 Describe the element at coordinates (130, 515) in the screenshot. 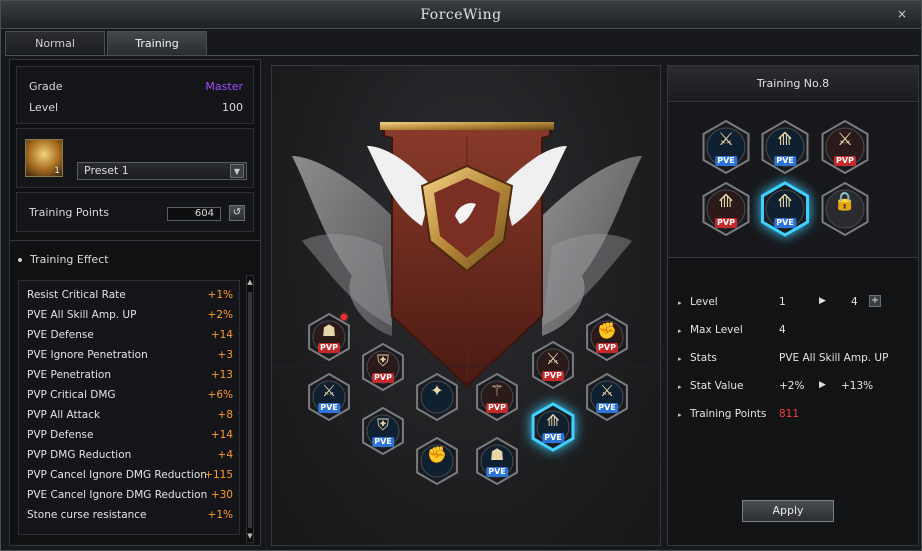

I see `effect-row: Stone curse resistance +1%` at that location.